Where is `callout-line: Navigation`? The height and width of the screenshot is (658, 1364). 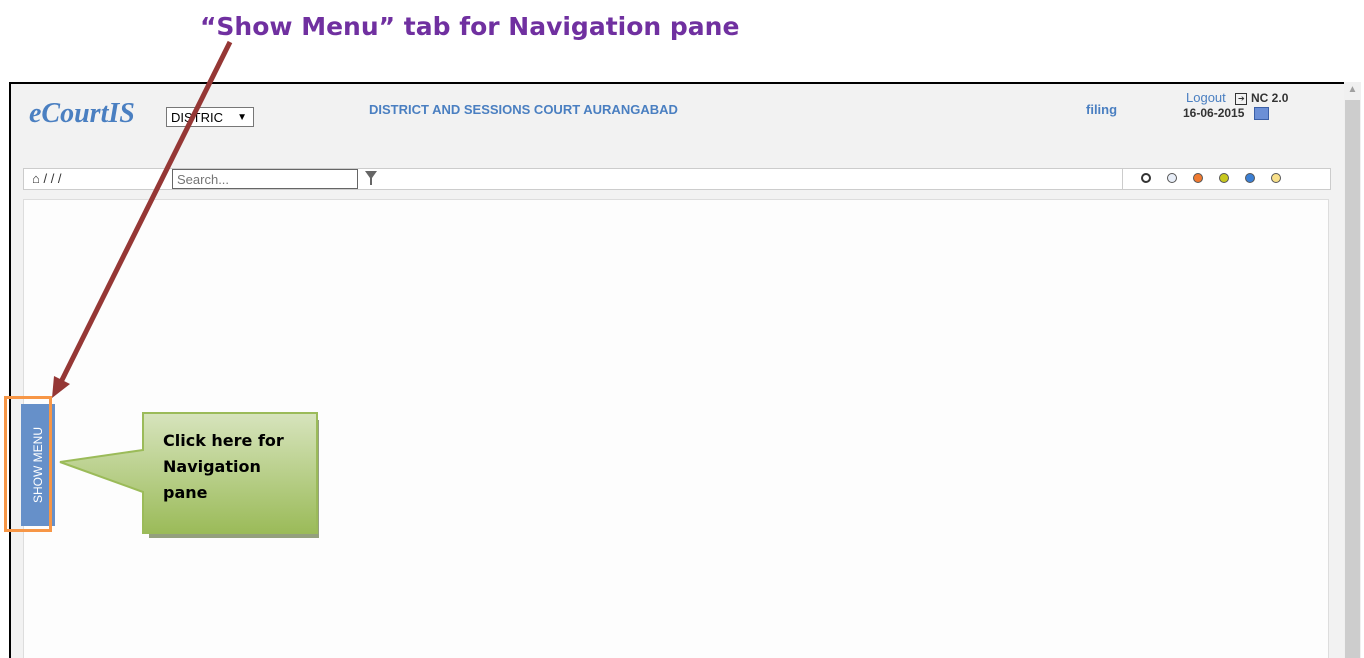
callout-line: Navigation is located at coordinates (212, 466).